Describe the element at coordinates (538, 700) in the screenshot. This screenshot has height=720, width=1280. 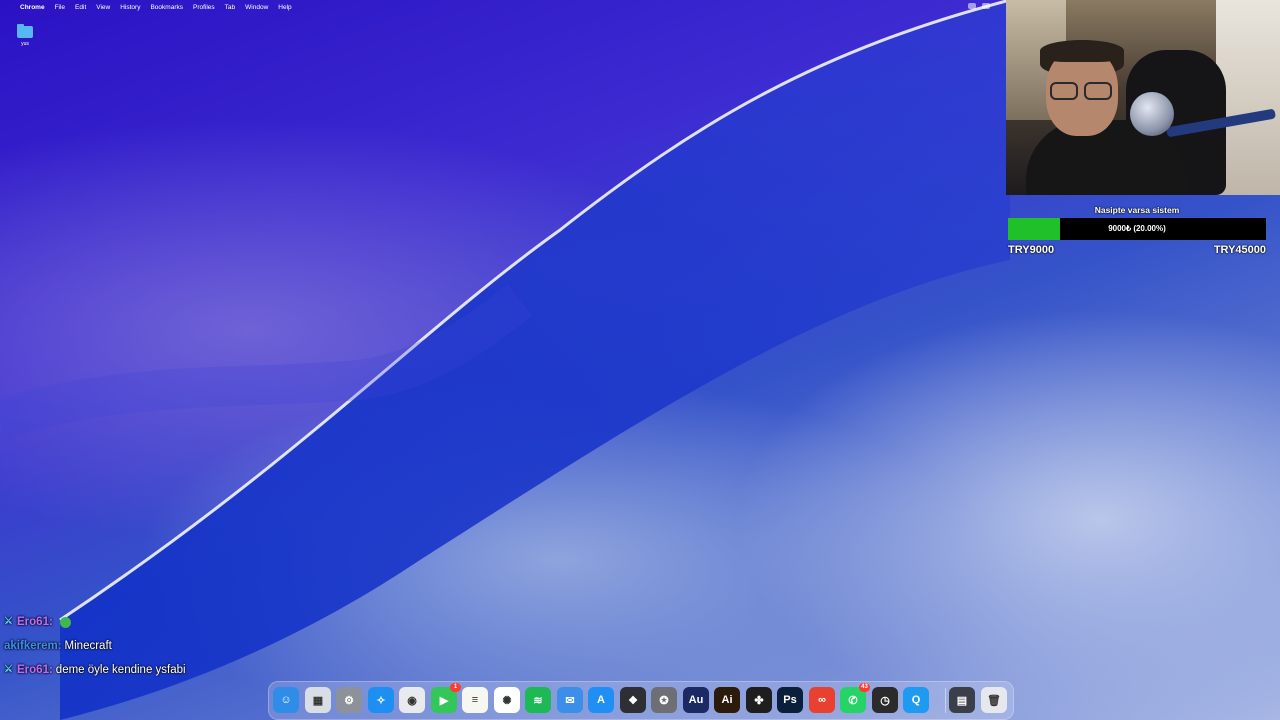
I see `spotify-icon: ≋` at that location.